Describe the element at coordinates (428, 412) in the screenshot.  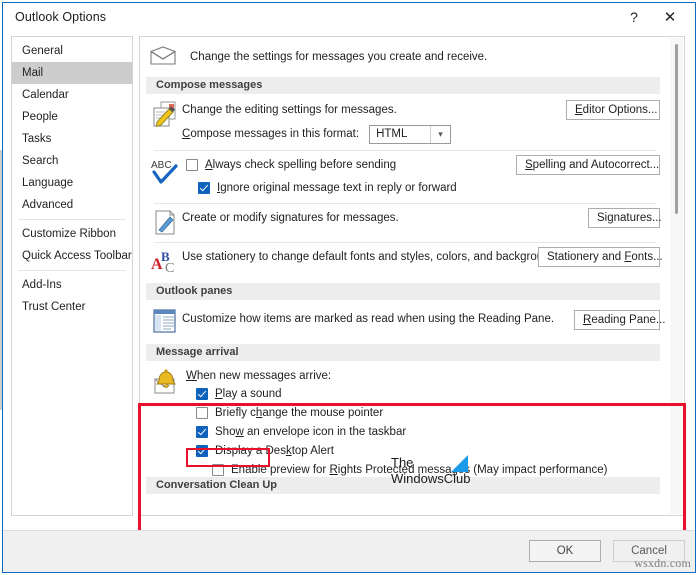
I see `briefly-change-pointer-row: Briefly change the mouse pointer` at that location.